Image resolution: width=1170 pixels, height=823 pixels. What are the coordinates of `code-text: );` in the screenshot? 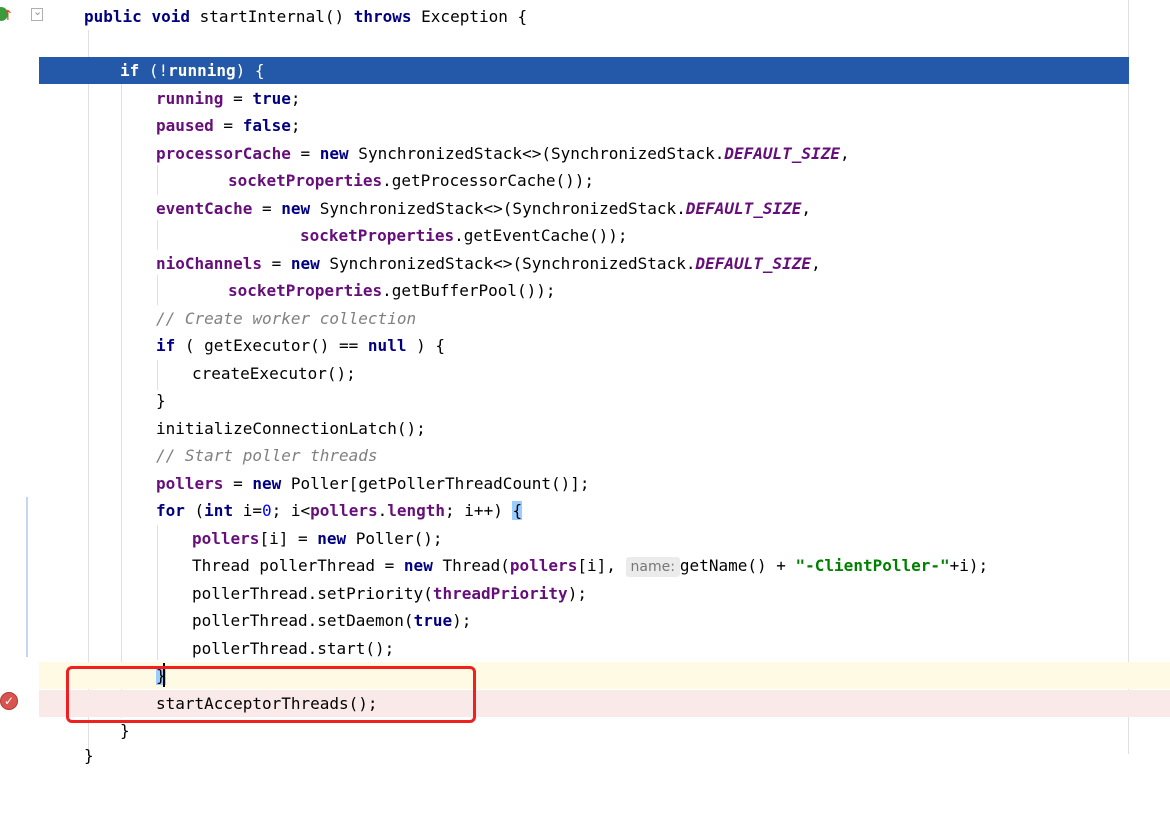 It's located at (577, 593).